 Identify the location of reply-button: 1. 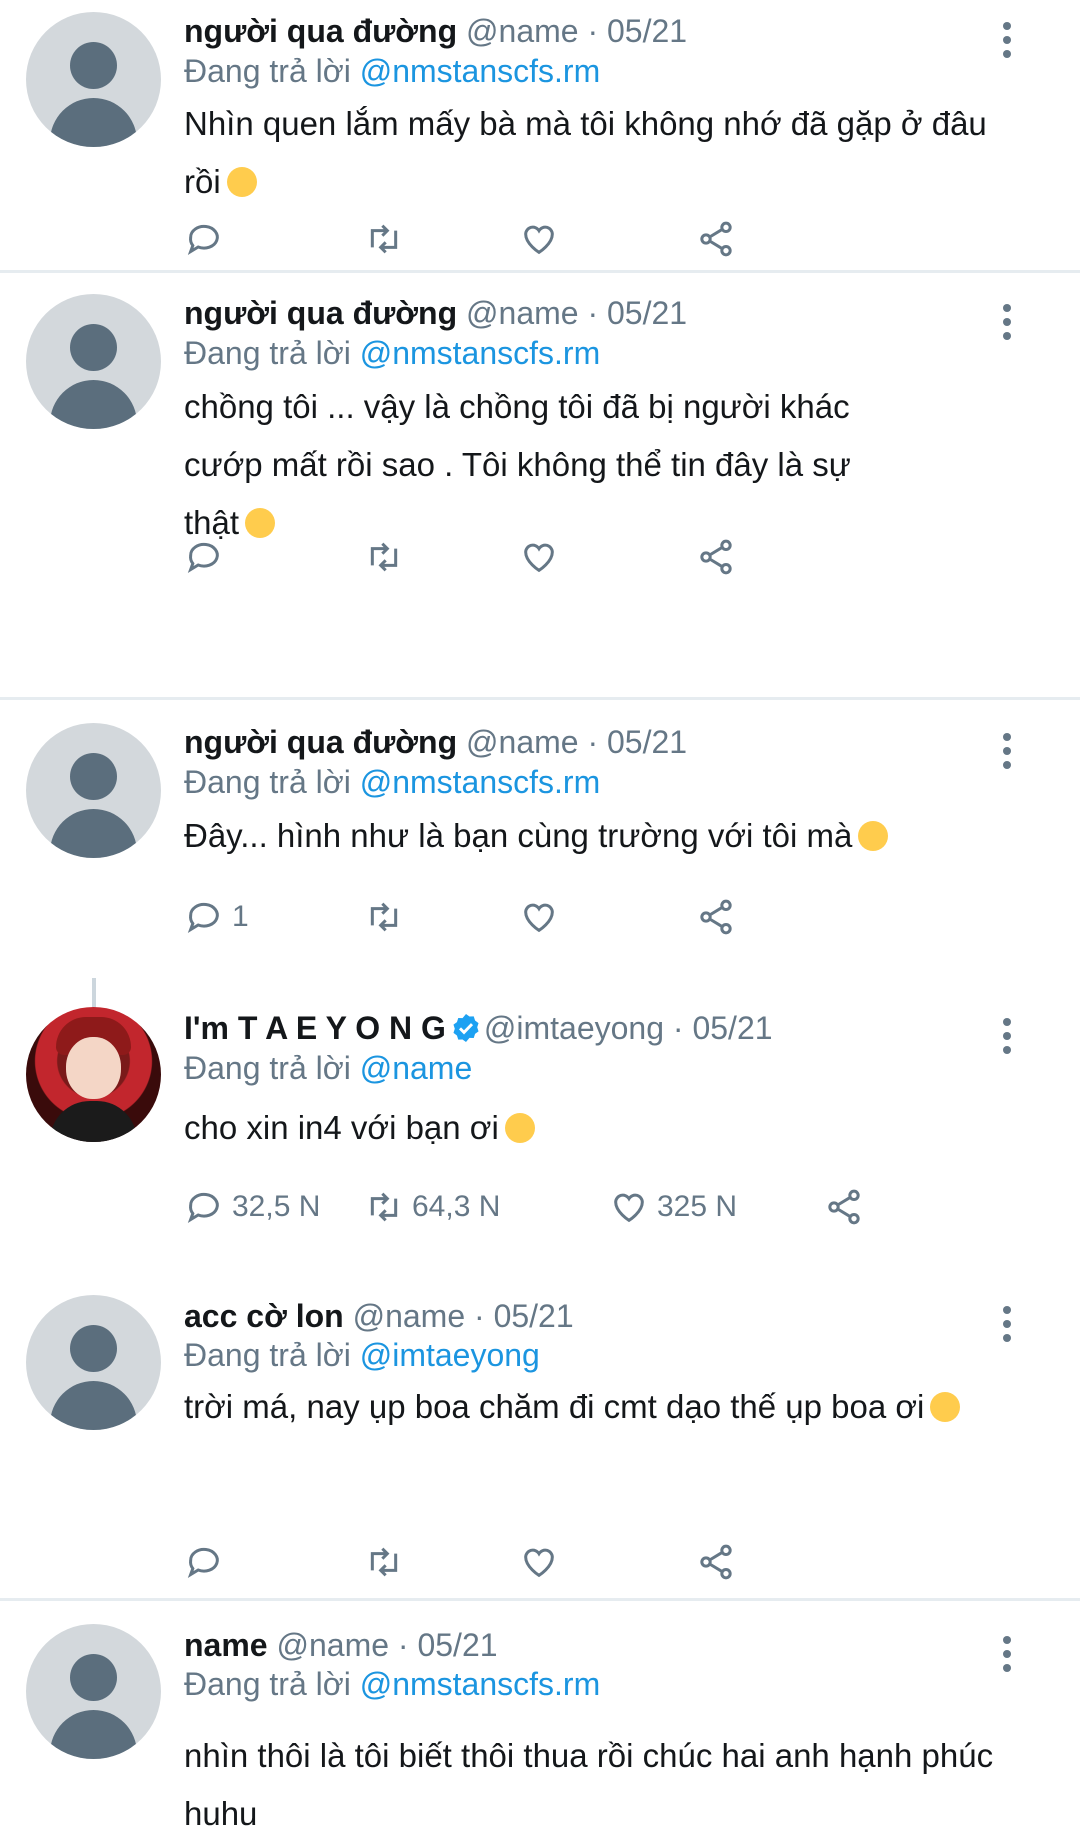
(216, 917).